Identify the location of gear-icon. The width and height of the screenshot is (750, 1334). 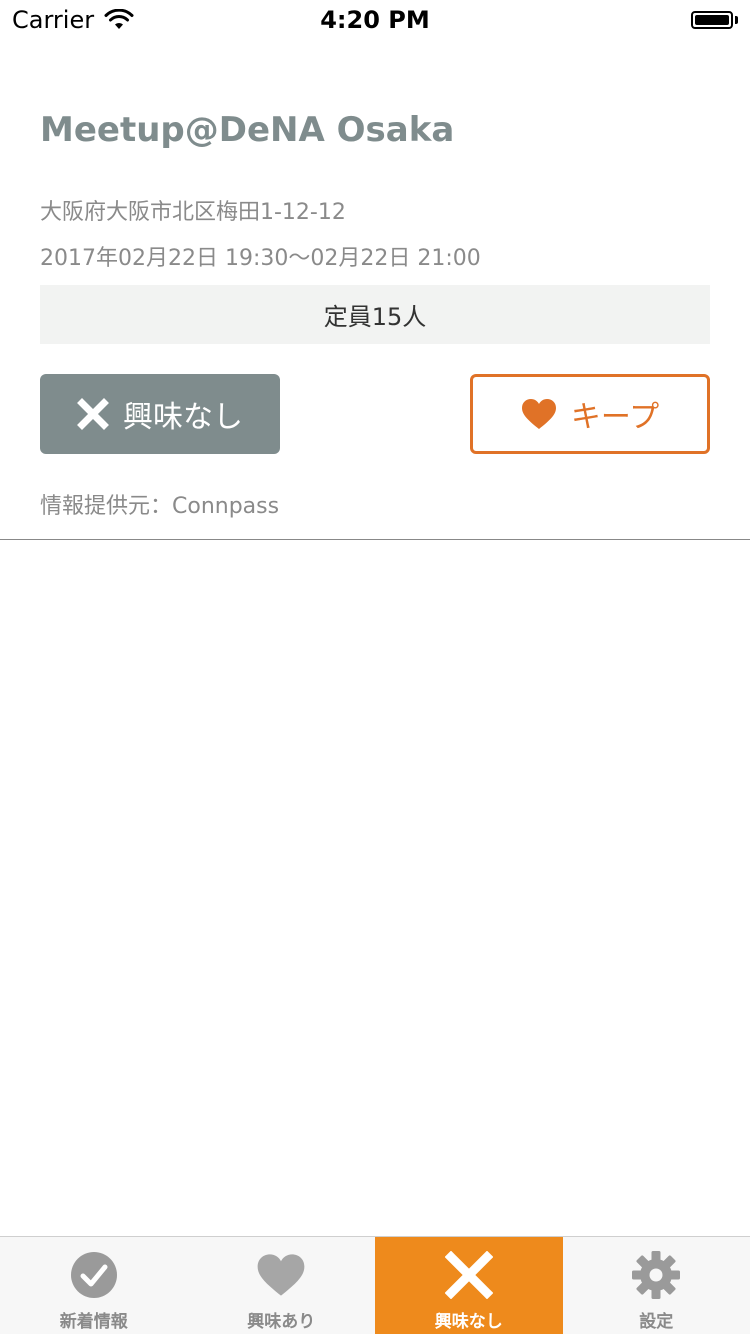
(656, 1275).